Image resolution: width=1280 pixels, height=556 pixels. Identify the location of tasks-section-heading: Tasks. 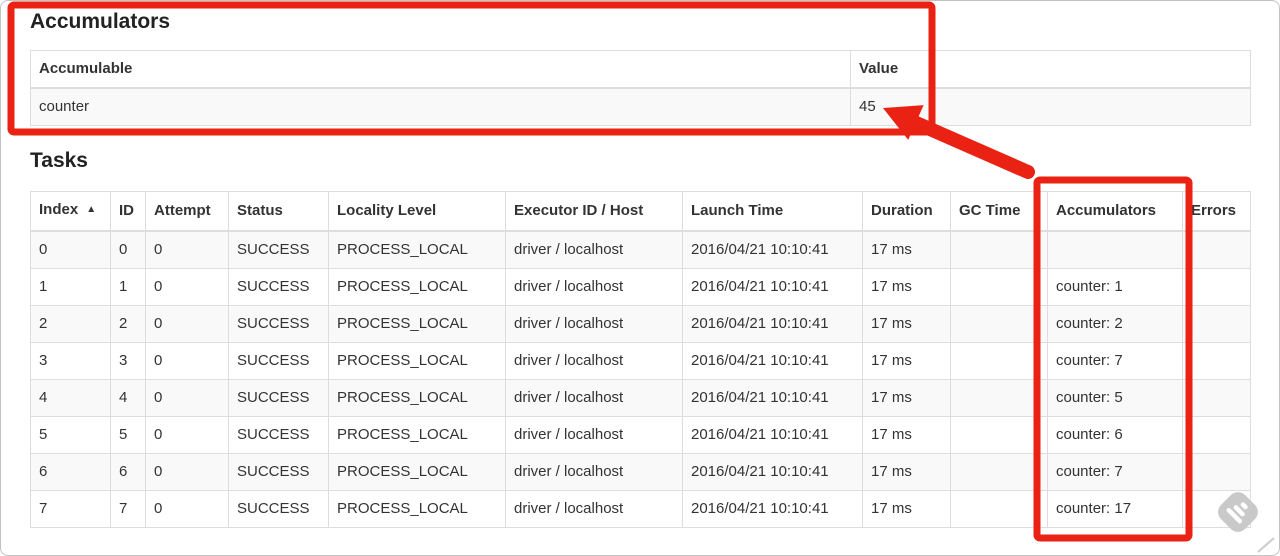
(59, 160).